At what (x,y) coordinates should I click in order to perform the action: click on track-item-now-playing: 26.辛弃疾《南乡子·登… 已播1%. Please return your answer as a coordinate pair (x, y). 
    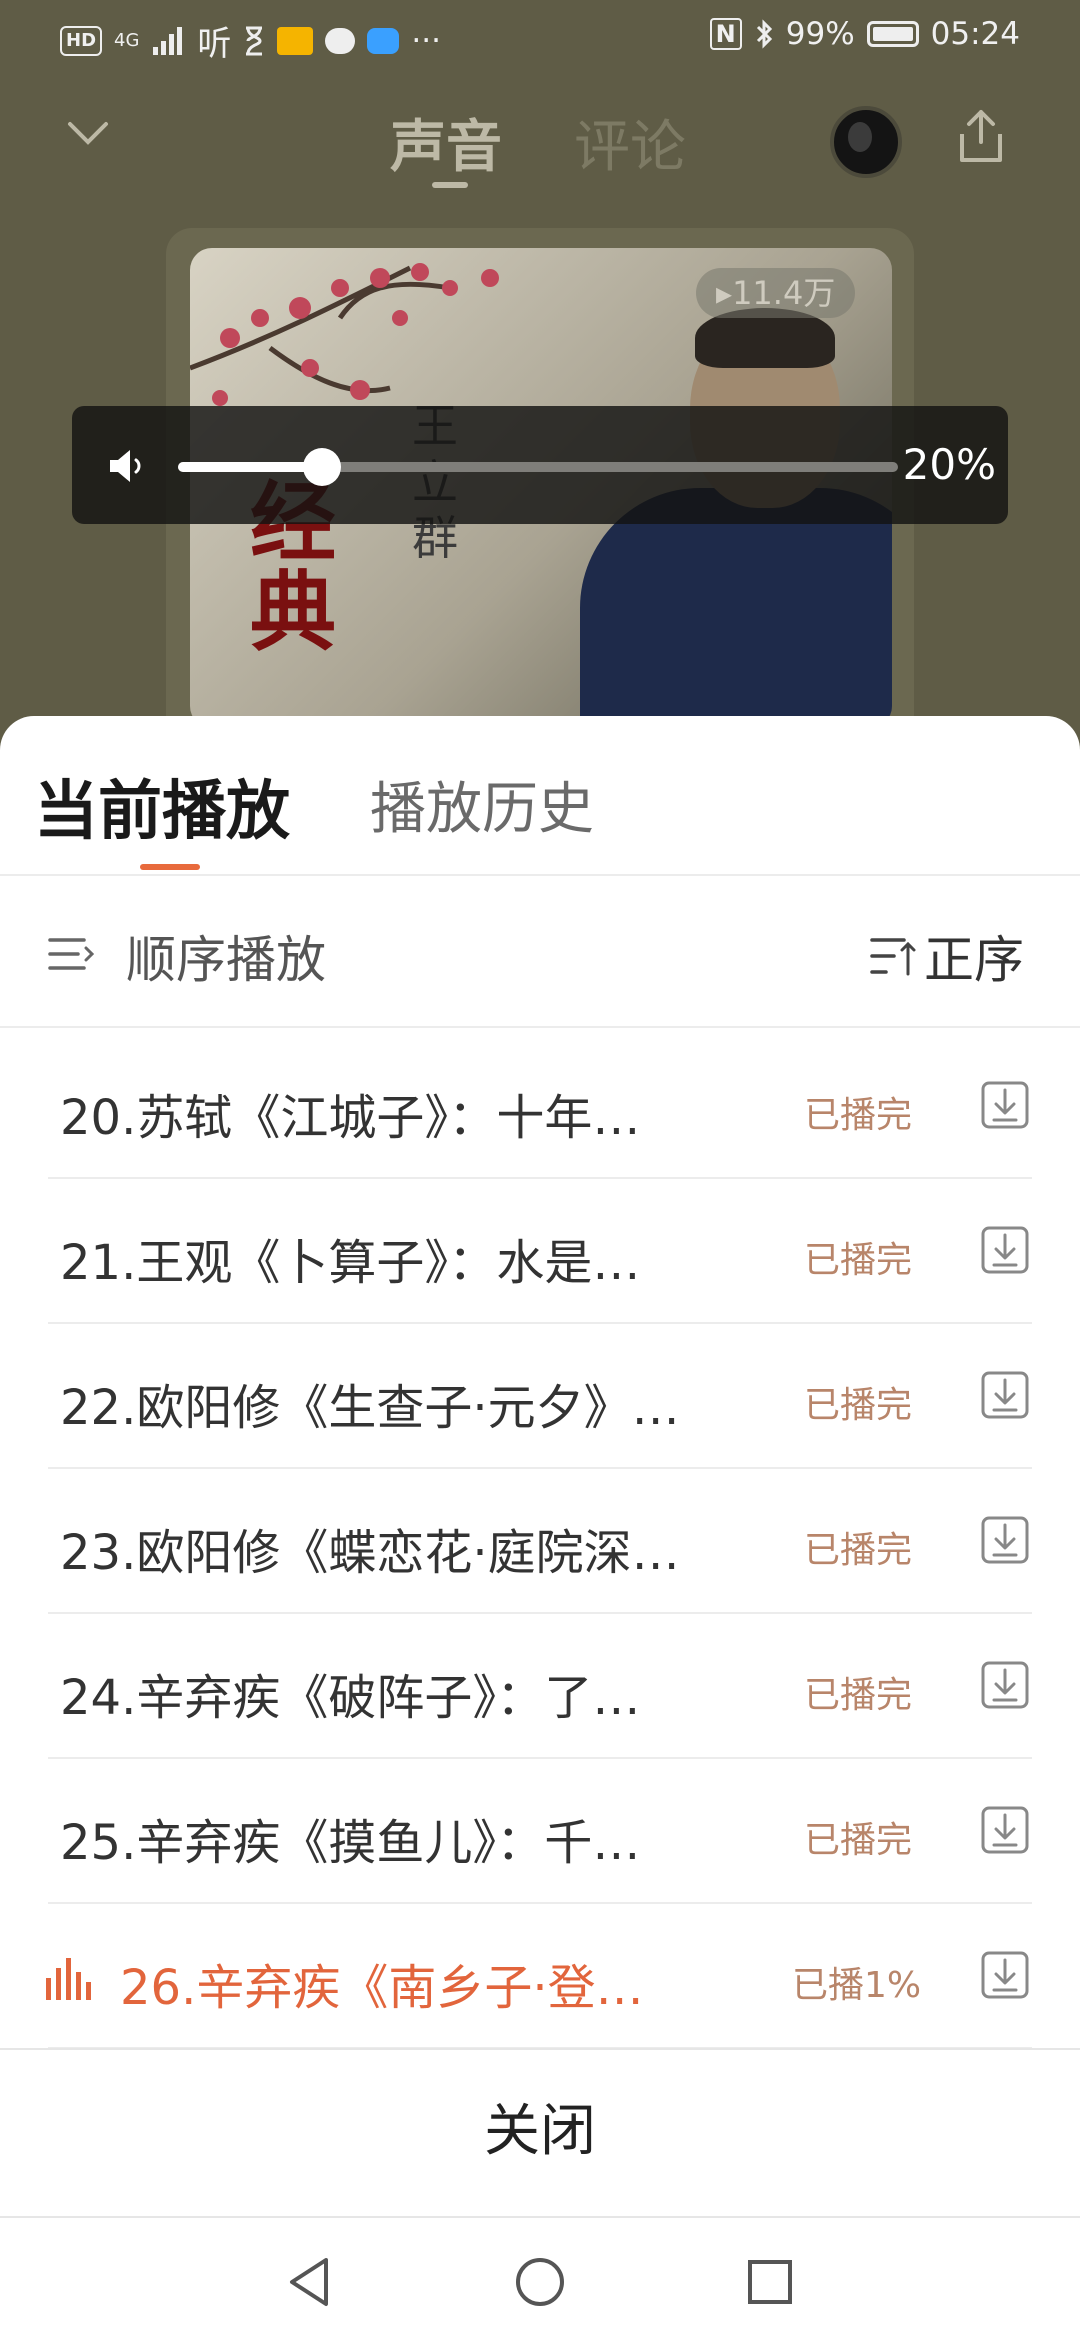
    Looking at the image, I should click on (539, 1976).